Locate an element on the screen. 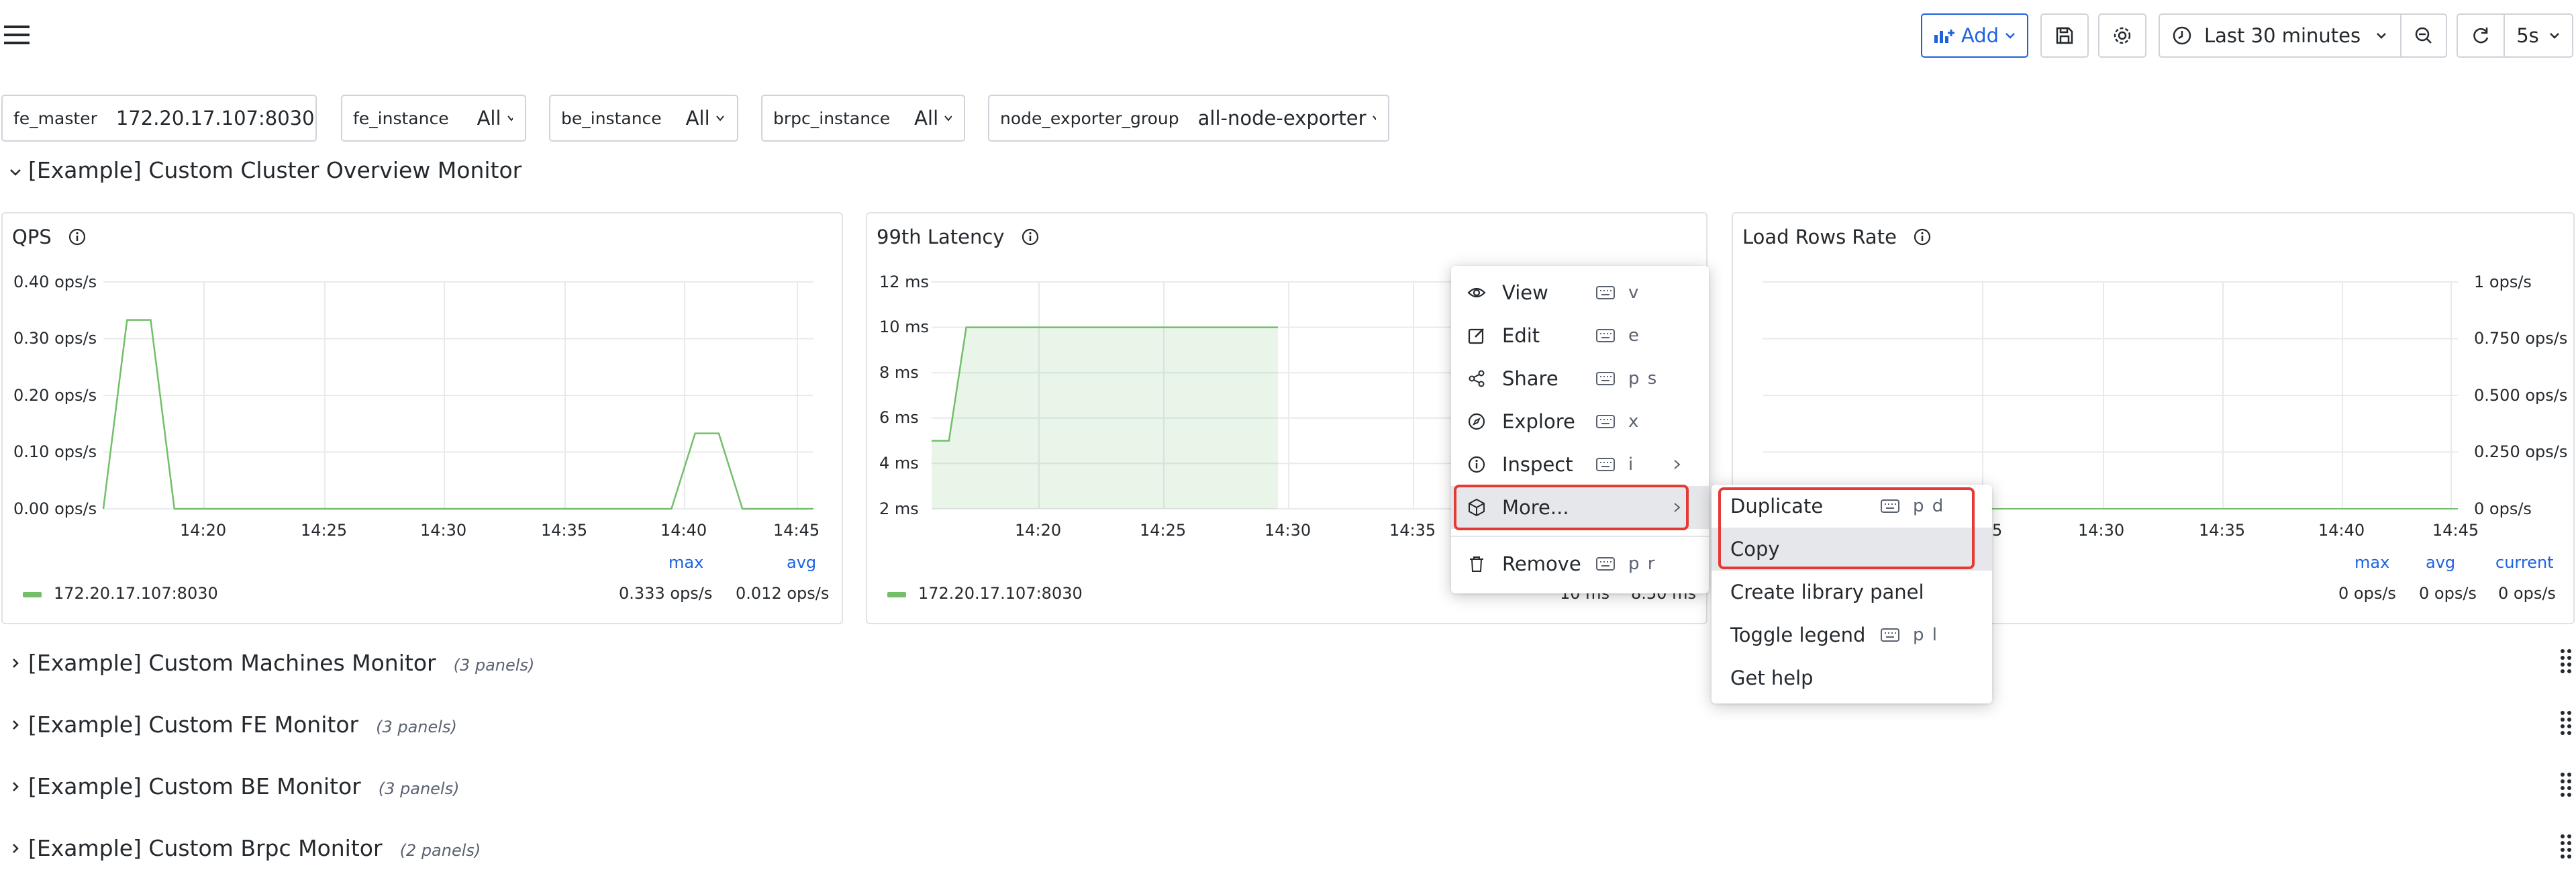 The image size is (2576, 878). time-range-label: Last 30 minutes is located at coordinates (2282, 36).